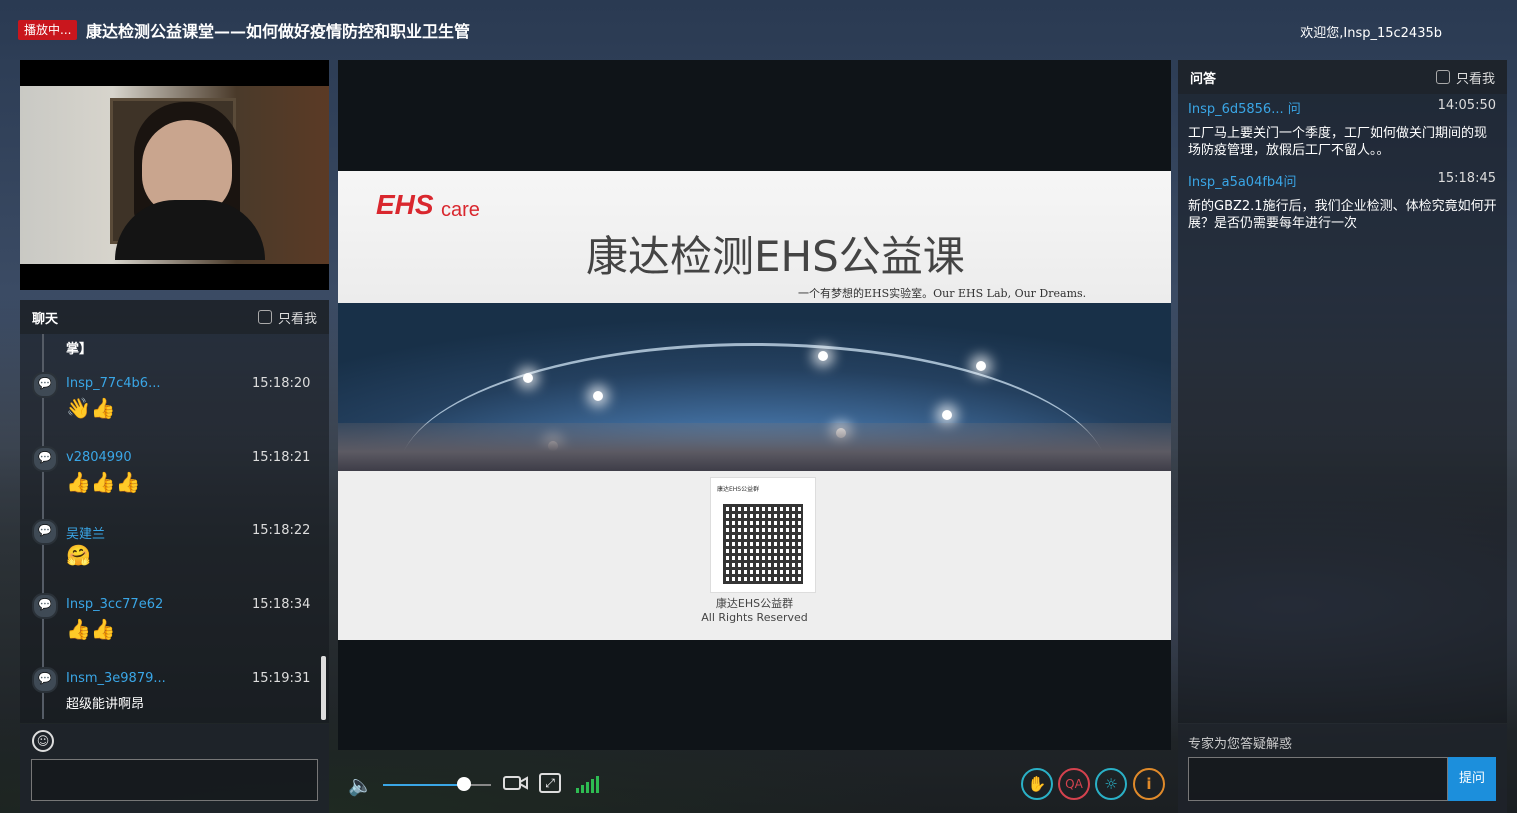 The height and width of the screenshot is (813, 1517). Describe the element at coordinates (297, 319) in the screenshot. I see `chat-only-me-label: 只看我` at that location.